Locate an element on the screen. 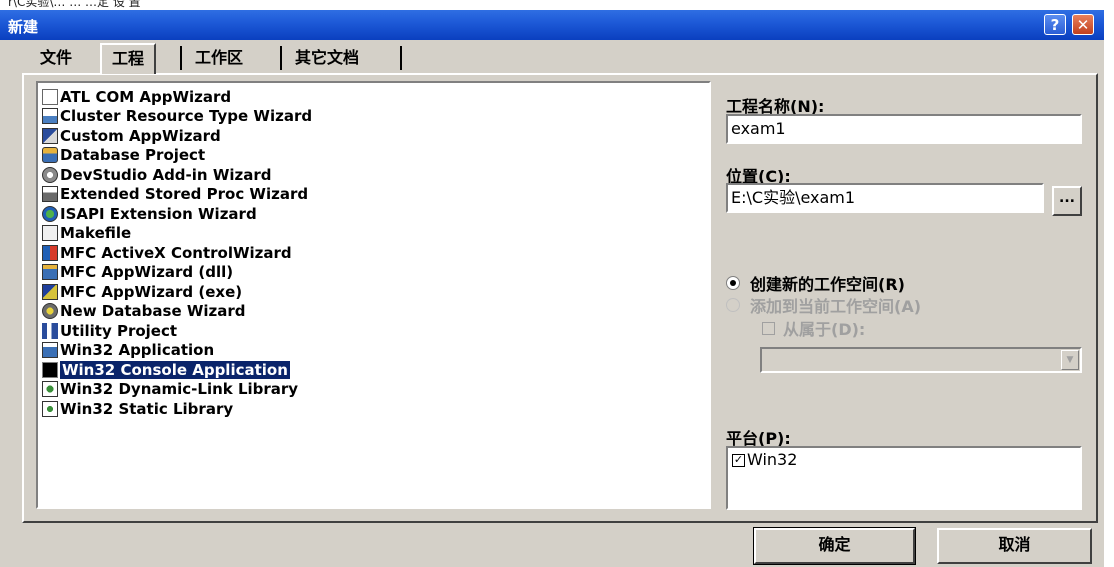  list-item: Custom AppWizard is located at coordinates (177, 136).